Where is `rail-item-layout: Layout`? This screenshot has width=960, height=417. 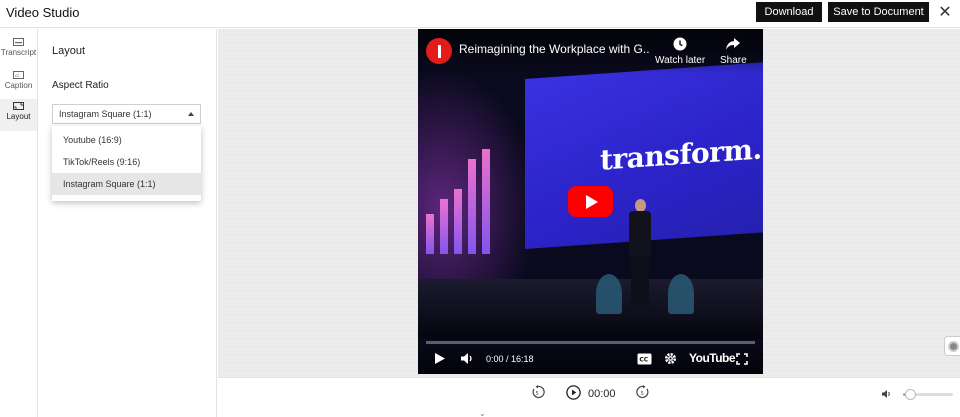 rail-item-layout: Layout is located at coordinates (18, 115).